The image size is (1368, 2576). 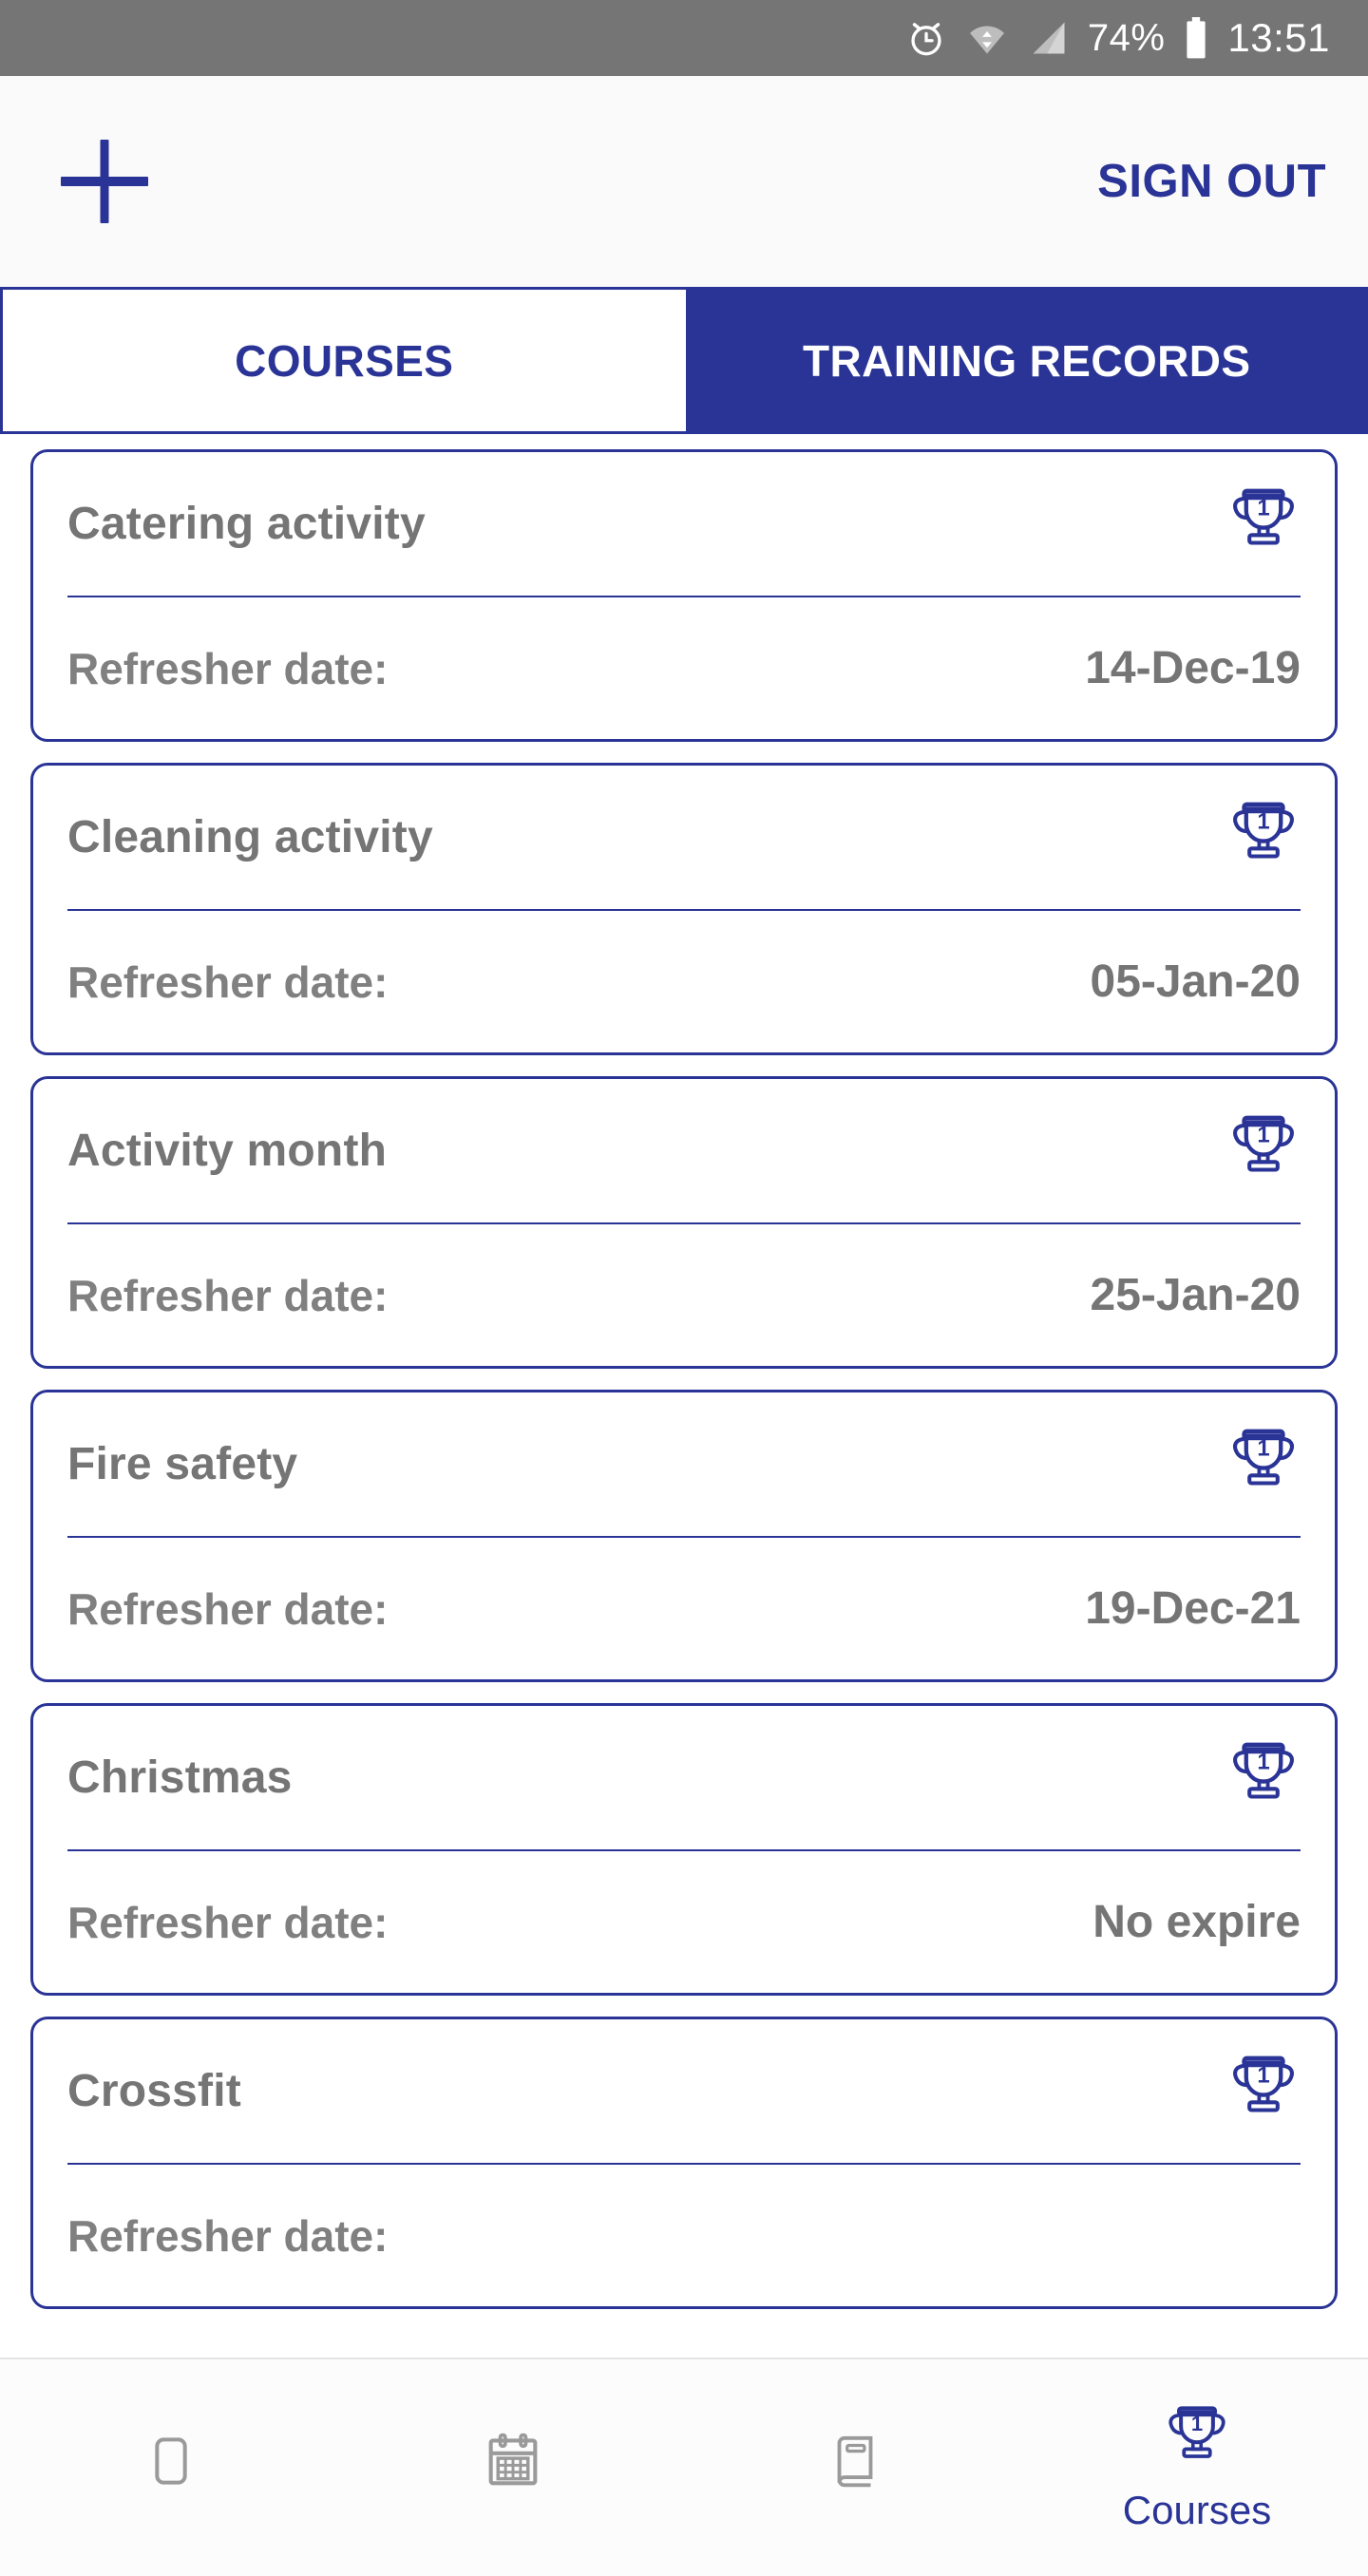 What do you see at coordinates (684, 981) in the screenshot?
I see `card-footer: Refresher date: 05-Jan-20` at bounding box center [684, 981].